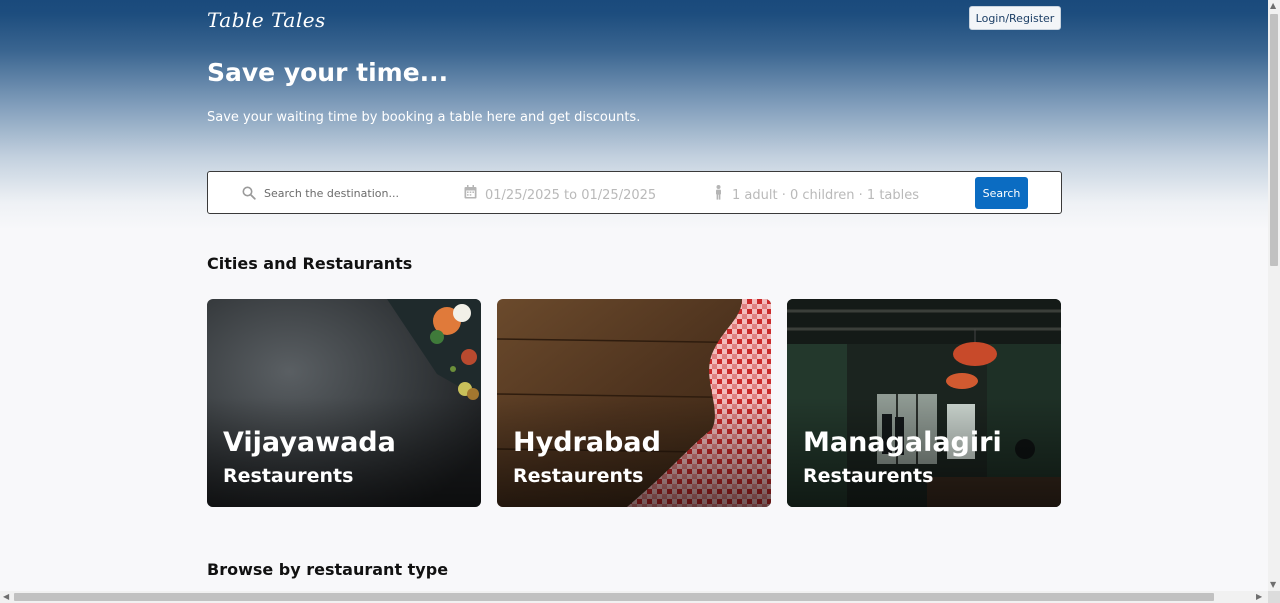 The height and width of the screenshot is (603, 1280). What do you see at coordinates (1273, 585) in the screenshot?
I see `scroll-down-icon: ▼` at bounding box center [1273, 585].